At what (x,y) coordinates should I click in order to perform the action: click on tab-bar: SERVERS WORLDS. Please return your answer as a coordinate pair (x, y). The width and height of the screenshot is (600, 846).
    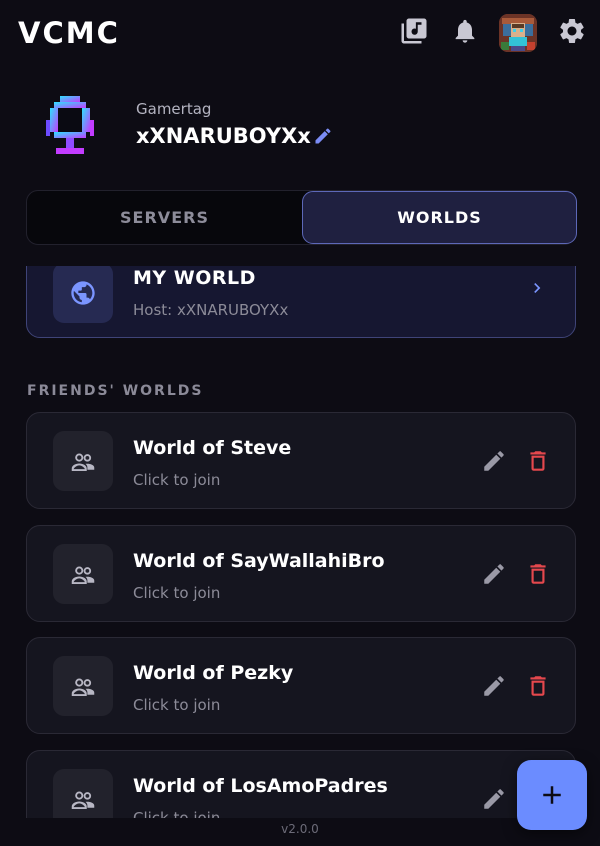
    Looking at the image, I should click on (301, 217).